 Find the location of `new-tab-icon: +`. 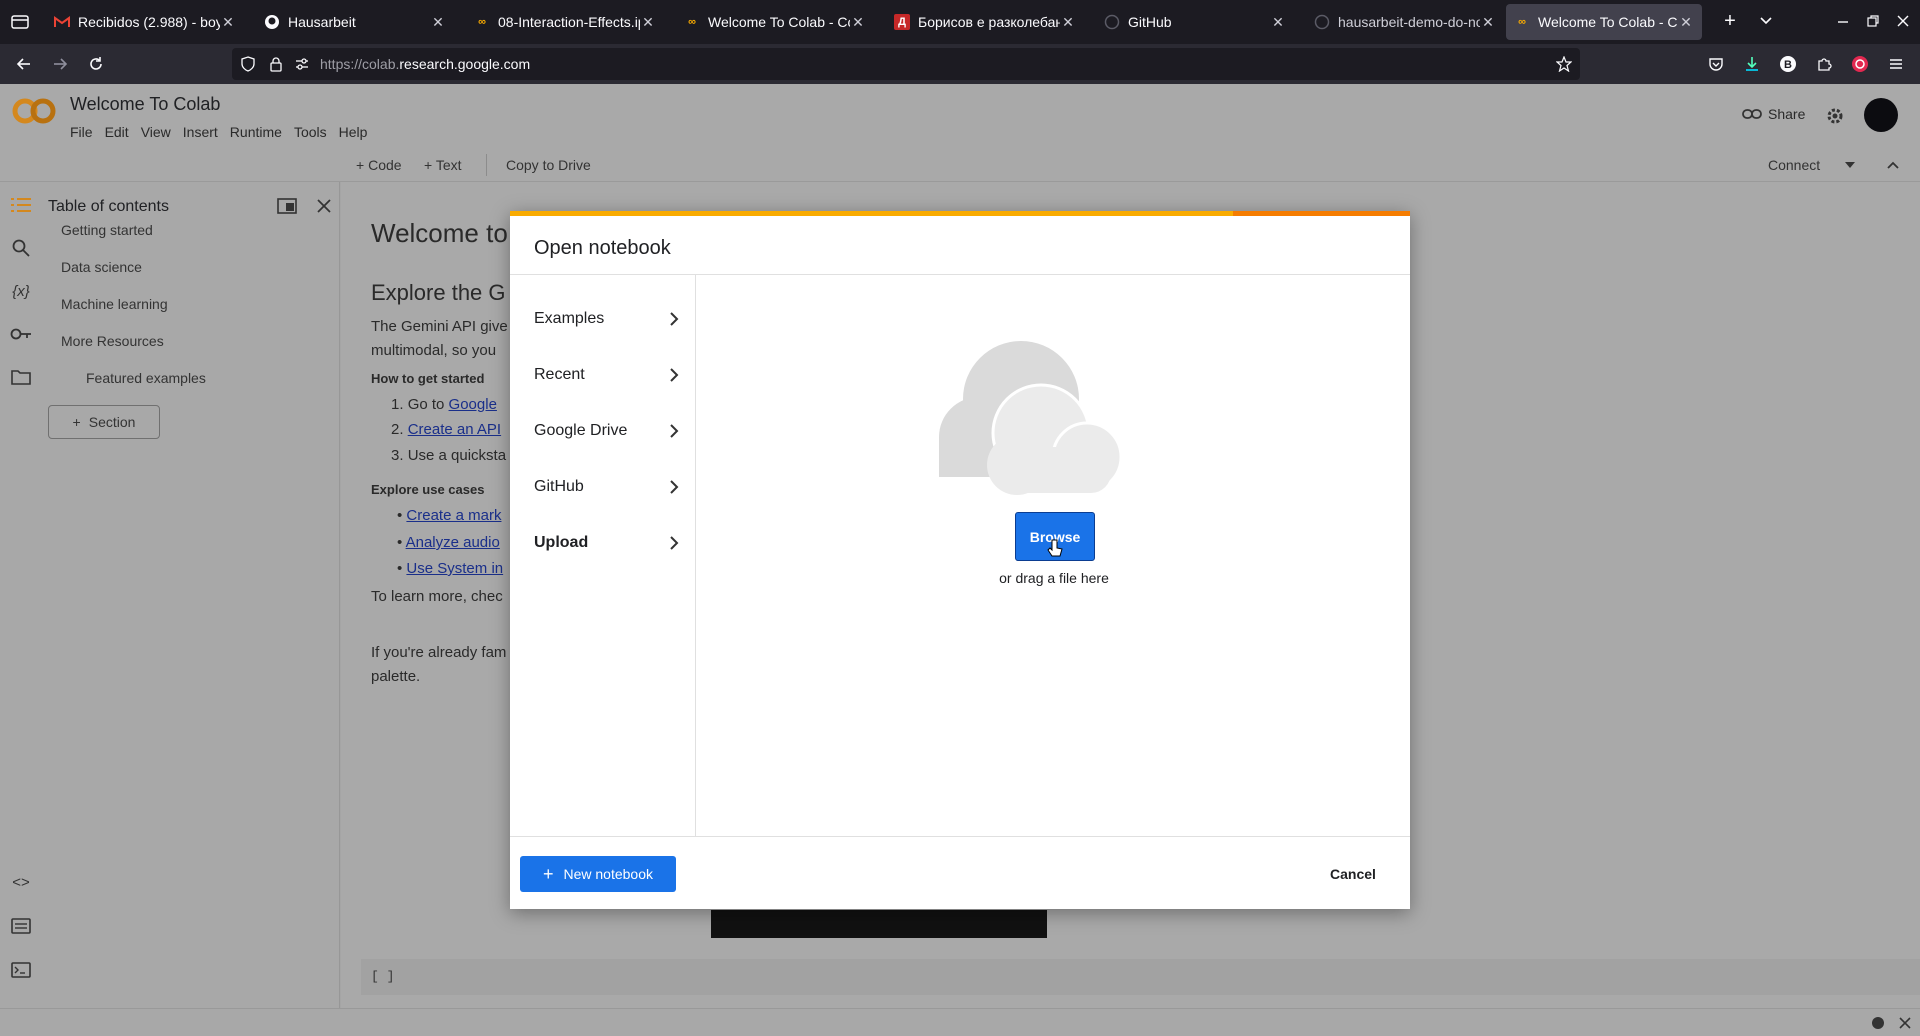

new-tab-icon: + is located at coordinates (1730, 22).